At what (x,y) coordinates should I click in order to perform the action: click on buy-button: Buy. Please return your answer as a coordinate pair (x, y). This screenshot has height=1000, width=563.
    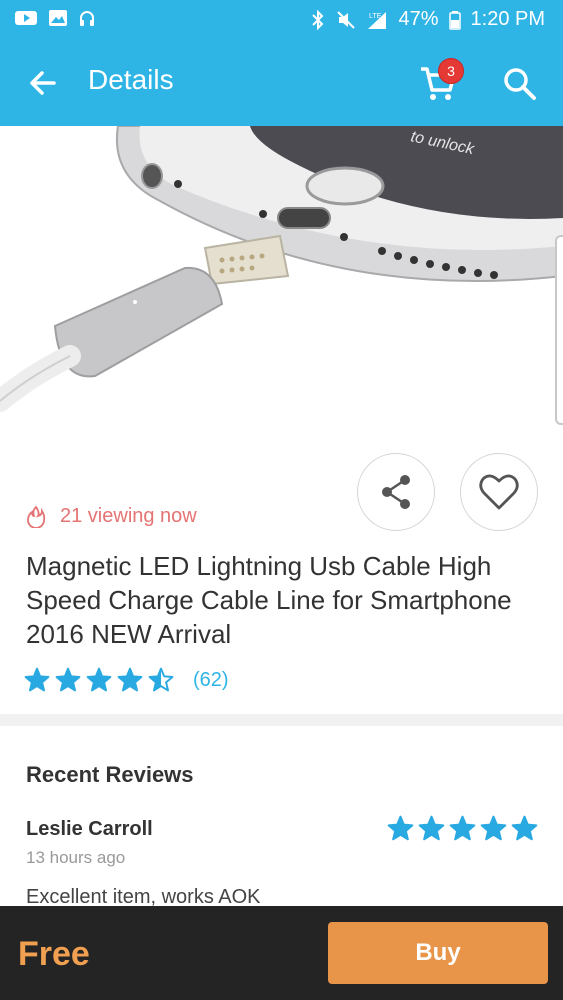
    Looking at the image, I should click on (438, 953).